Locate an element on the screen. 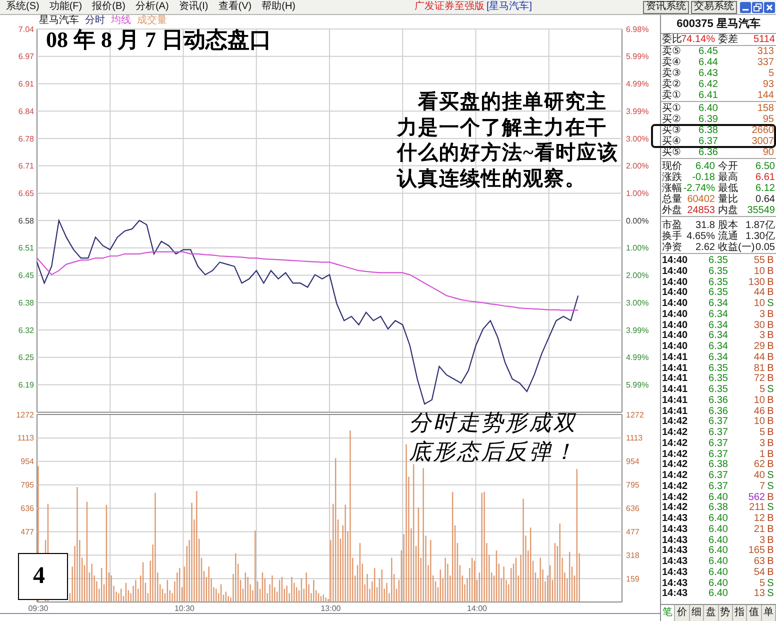 This screenshot has width=776, height=621. tick-volume: 7 is located at coordinates (762, 486).